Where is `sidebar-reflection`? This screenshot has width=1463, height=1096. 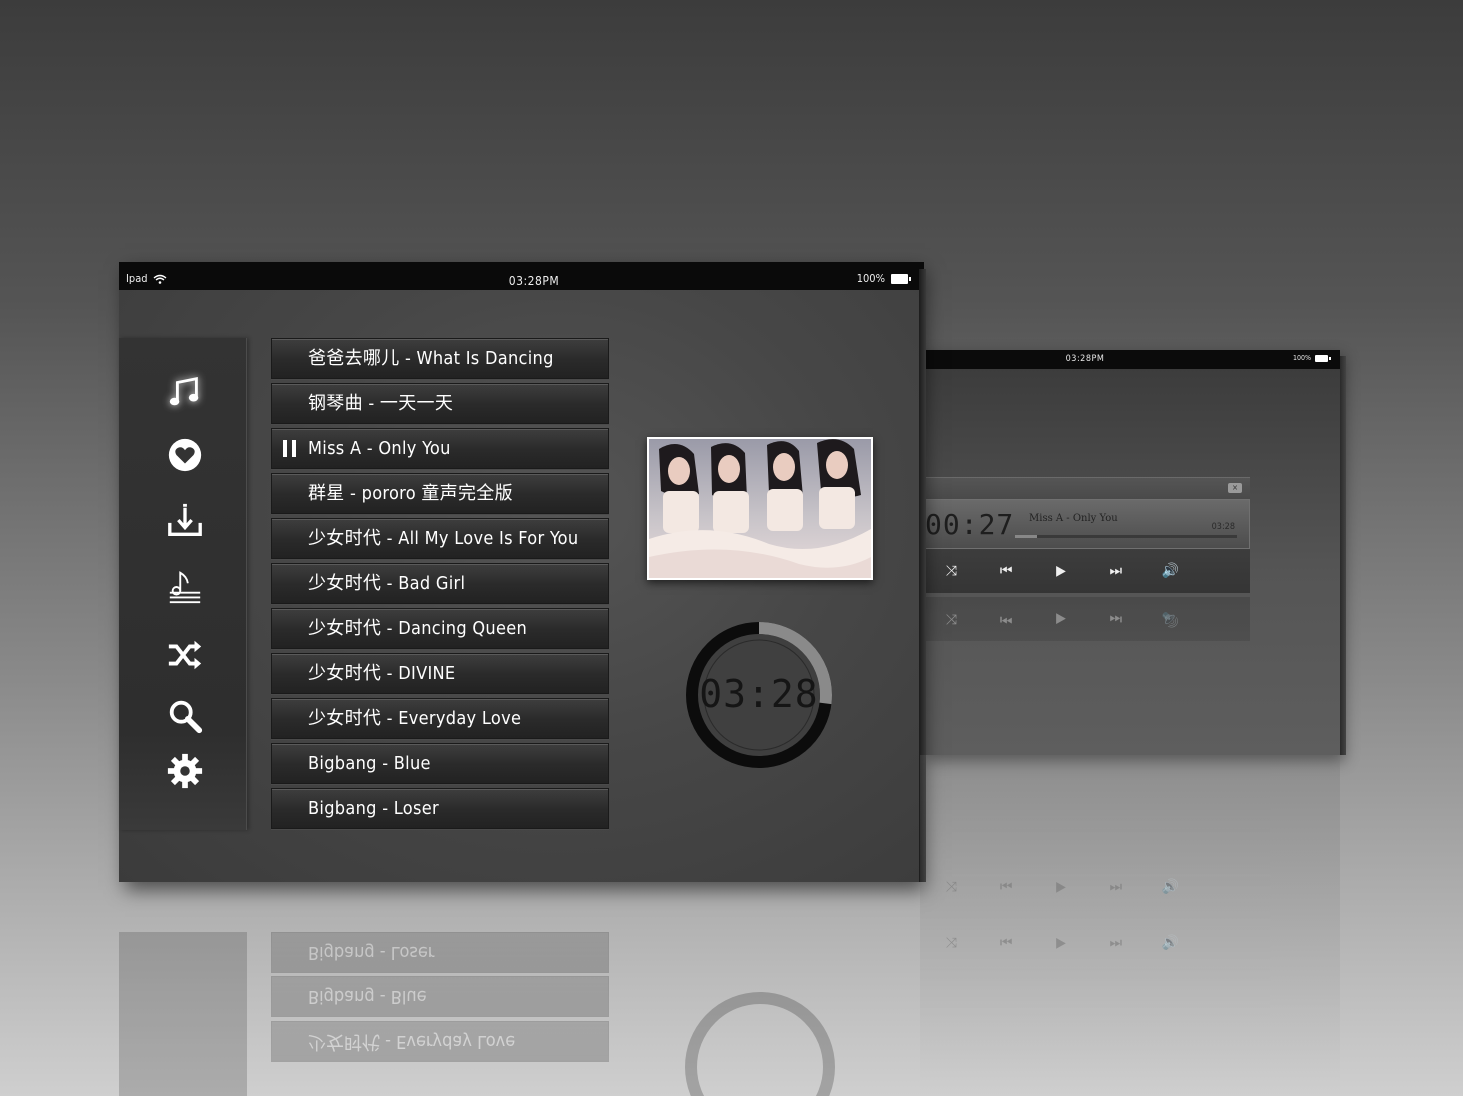 sidebar-reflection is located at coordinates (183, 1014).